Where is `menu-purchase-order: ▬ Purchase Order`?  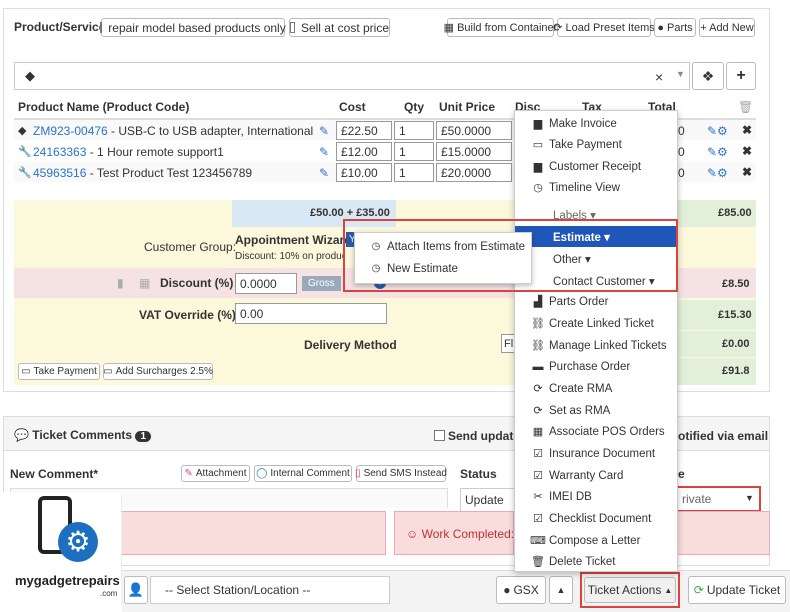 menu-purchase-order: ▬ Purchase Order is located at coordinates (596, 366).